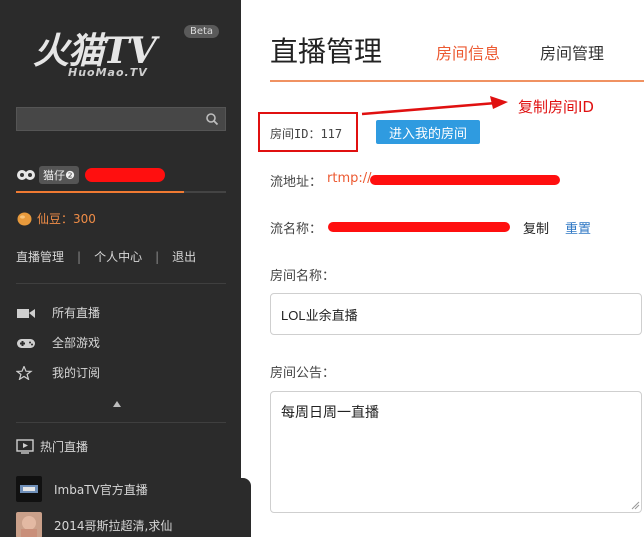  What do you see at coordinates (635, 505) in the screenshot?
I see `resize-grip-icon` at bounding box center [635, 505].